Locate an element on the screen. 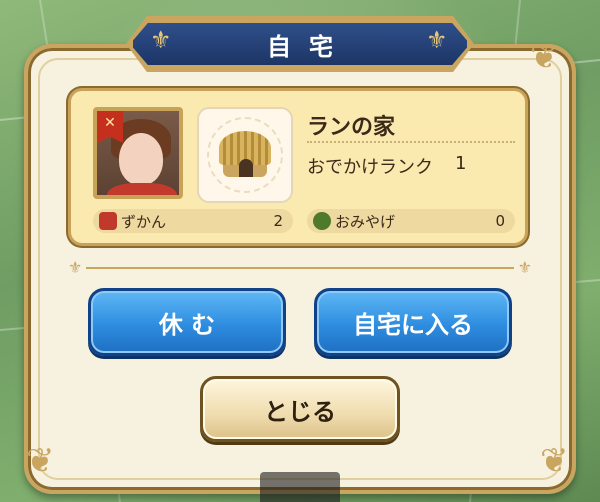 This screenshot has width=600, height=502. souvenir-value: 0 is located at coordinates (500, 221).